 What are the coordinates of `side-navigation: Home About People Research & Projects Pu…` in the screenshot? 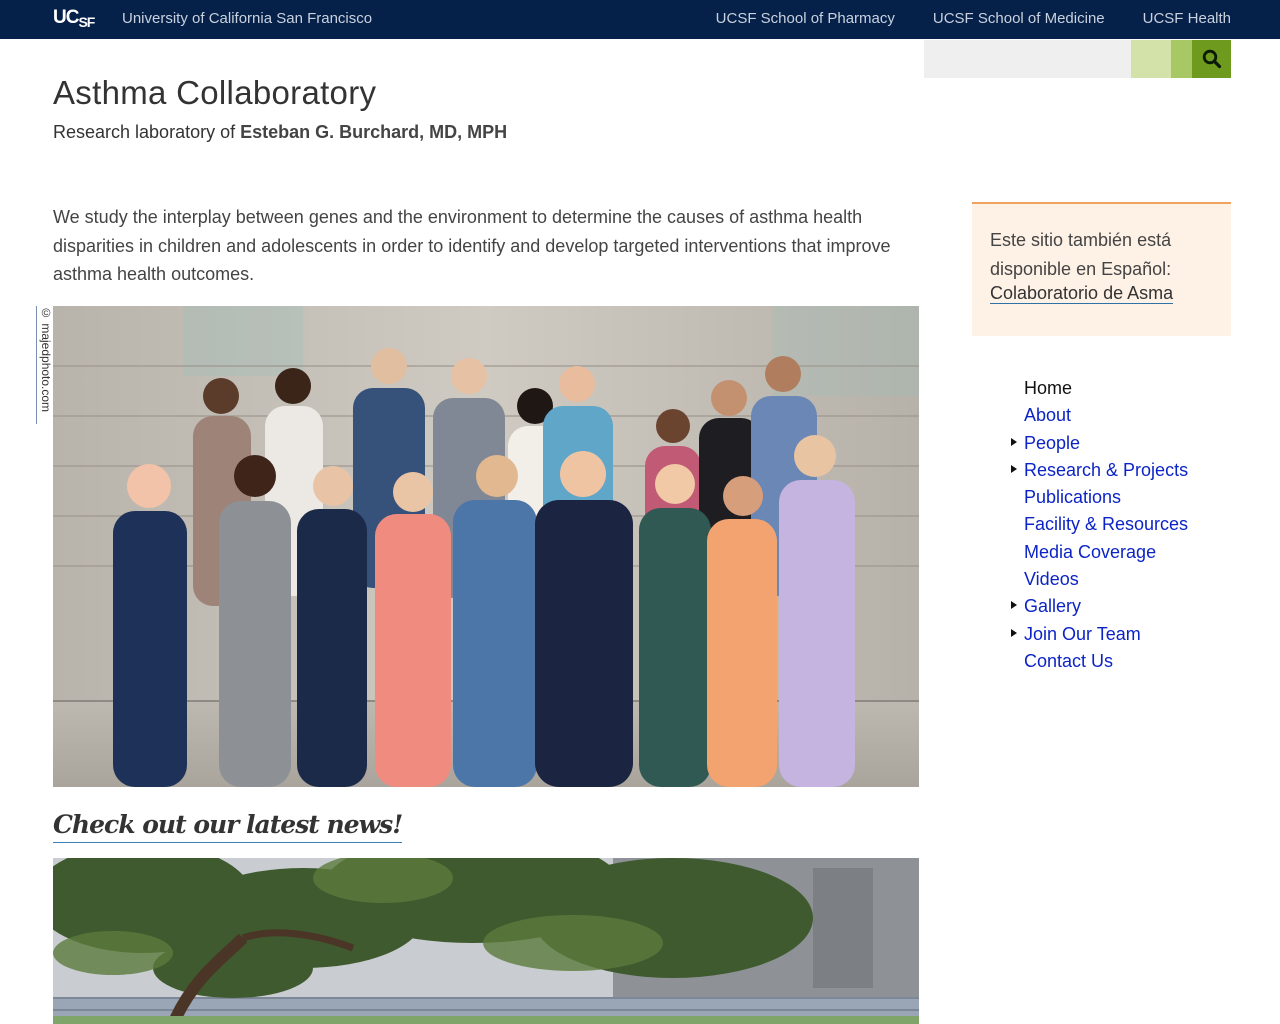 It's located at (1099, 525).